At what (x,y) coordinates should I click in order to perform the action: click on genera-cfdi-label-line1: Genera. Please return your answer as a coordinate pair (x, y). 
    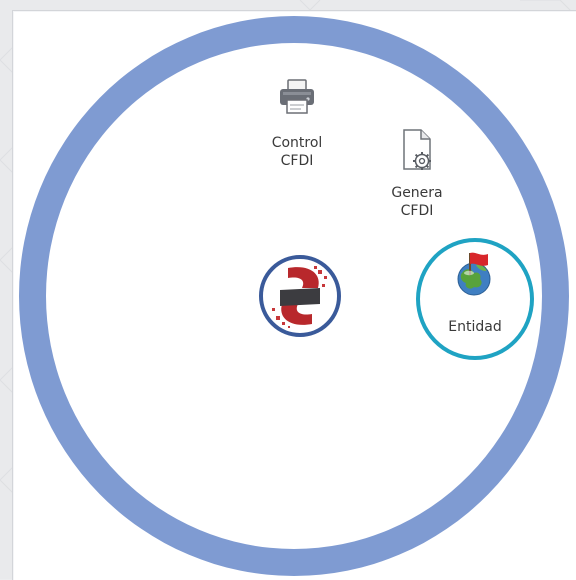
    Looking at the image, I should click on (417, 193).